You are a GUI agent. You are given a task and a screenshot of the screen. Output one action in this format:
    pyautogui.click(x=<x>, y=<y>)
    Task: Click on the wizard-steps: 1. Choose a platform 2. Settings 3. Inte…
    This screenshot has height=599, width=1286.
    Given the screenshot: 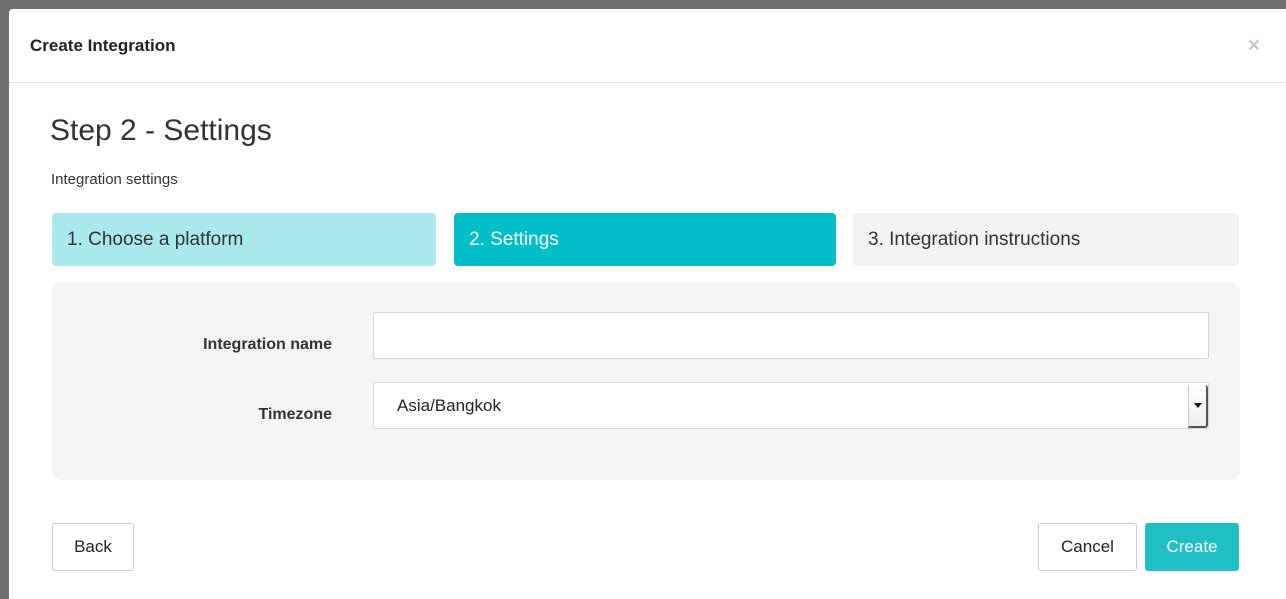 What is the action you would take?
    pyautogui.click(x=645, y=239)
    